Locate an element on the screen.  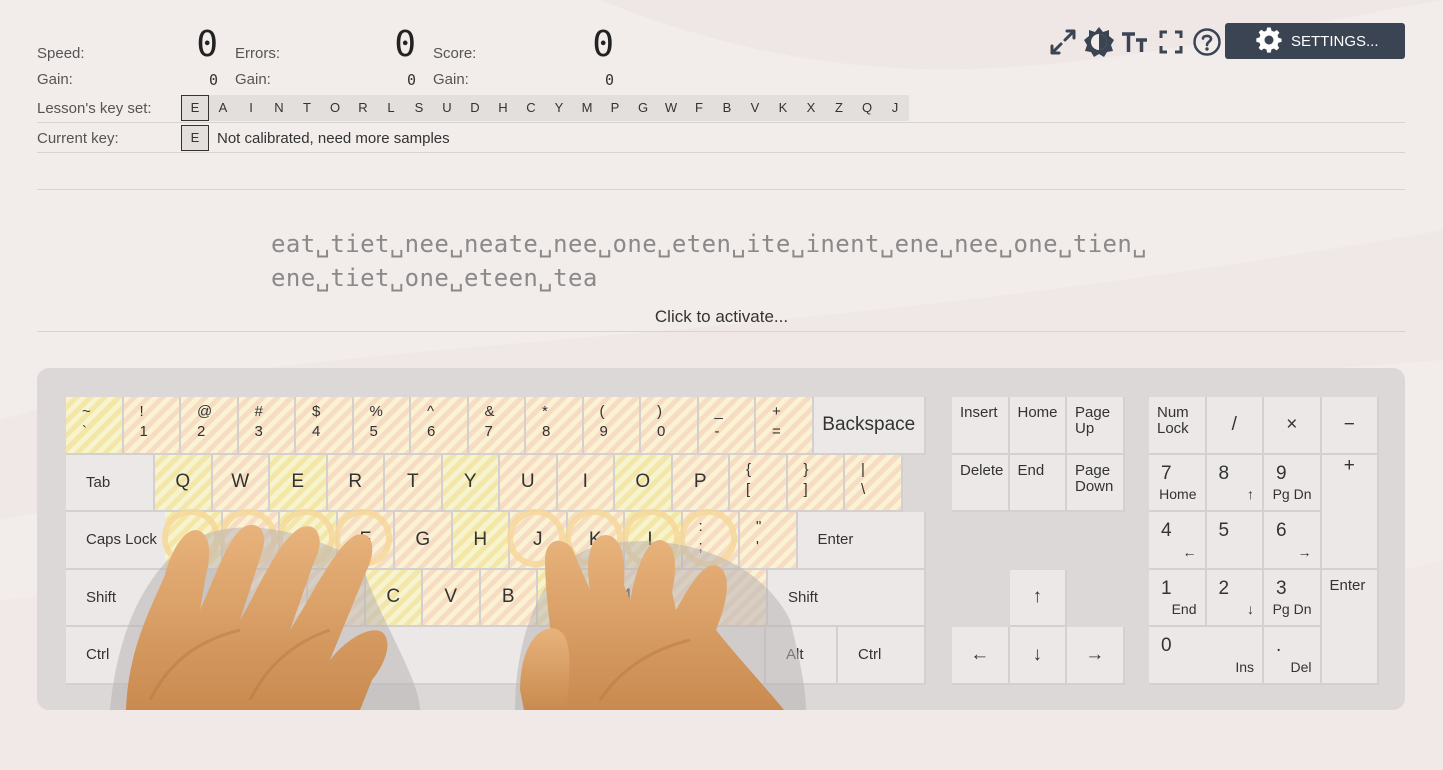
key-2: @2 is located at coordinates (210, 426).